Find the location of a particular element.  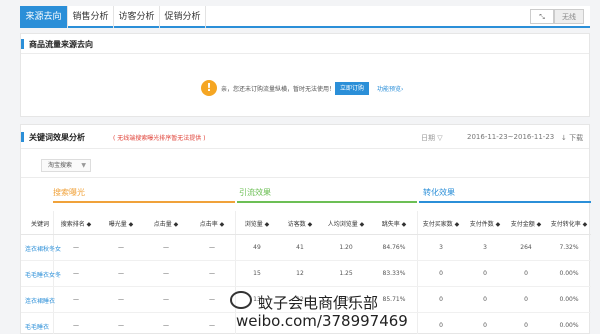

col-header-pieces: 支付件数 ◆ is located at coordinates (485, 223).